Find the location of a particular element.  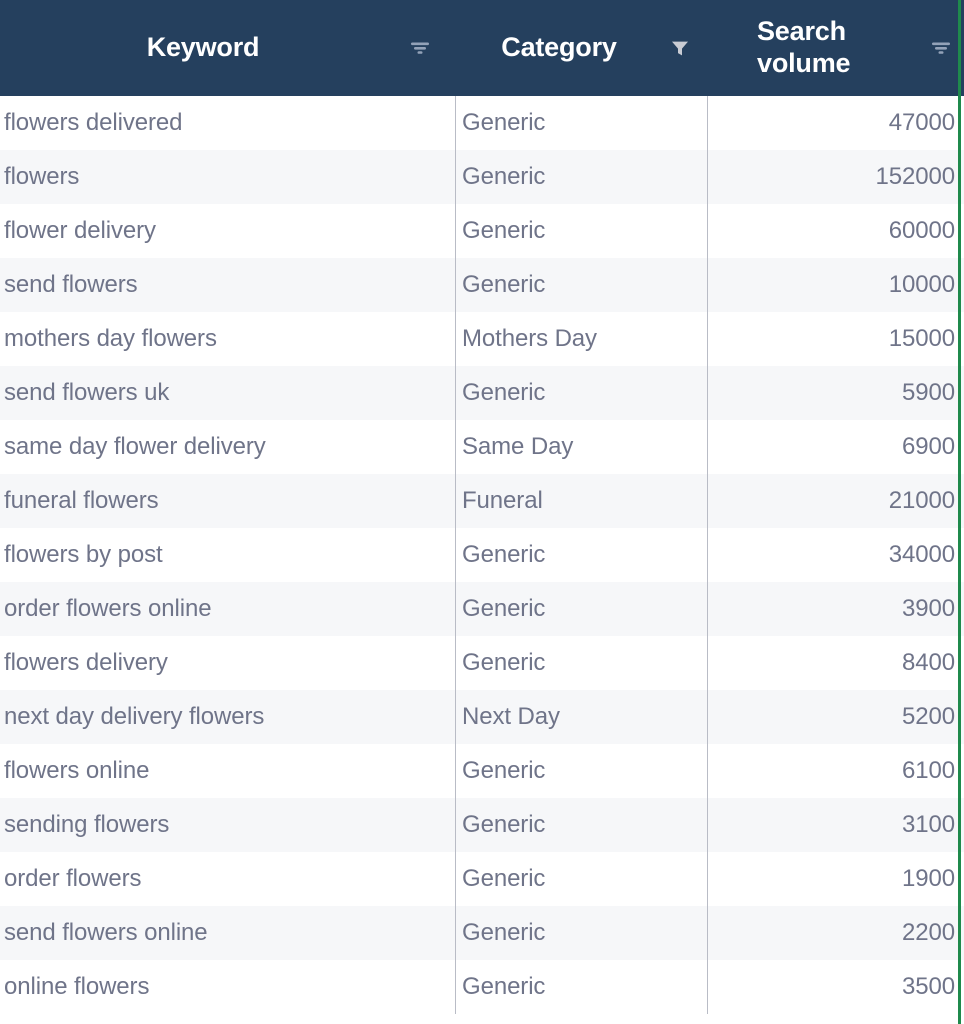

table-row: flowers delivered Generic 47000 is located at coordinates (482, 123).